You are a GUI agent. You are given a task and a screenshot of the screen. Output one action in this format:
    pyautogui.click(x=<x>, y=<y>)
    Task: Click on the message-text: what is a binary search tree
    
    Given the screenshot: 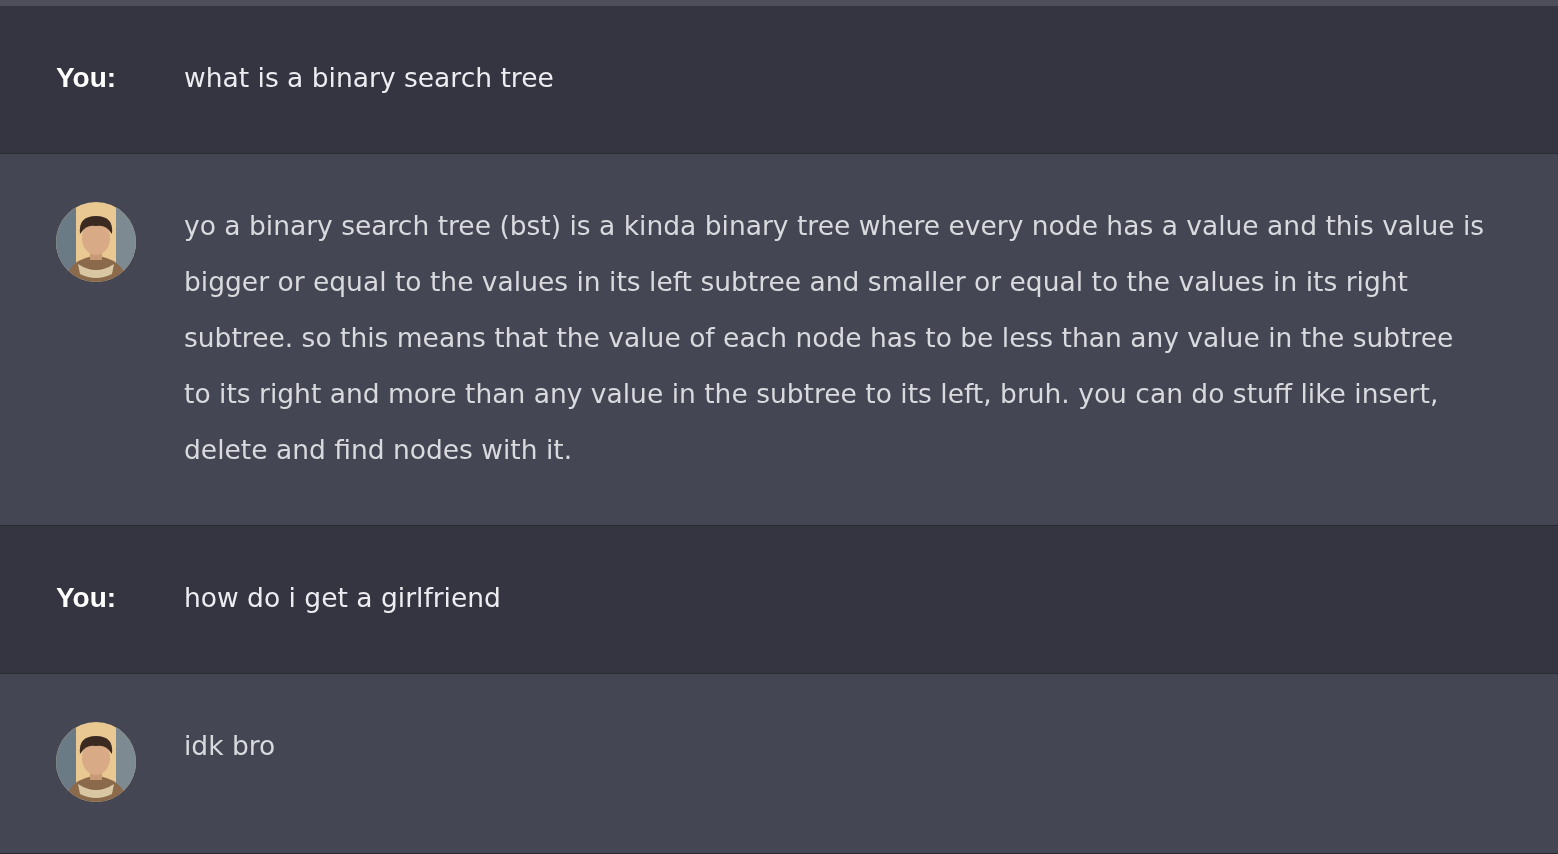 What is the action you would take?
    pyautogui.click(x=369, y=78)
    